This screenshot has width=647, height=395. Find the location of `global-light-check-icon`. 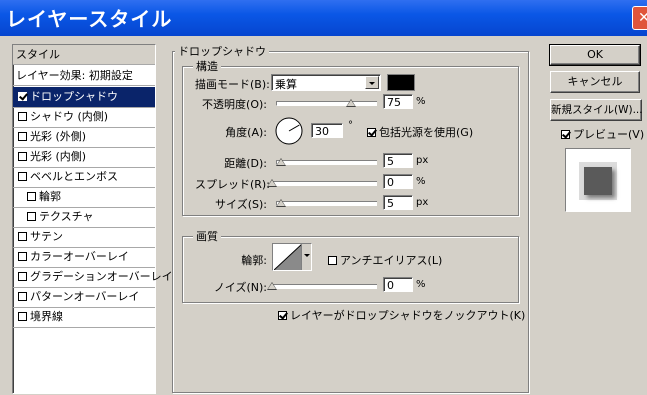

global-light-check-icon is located at coordinates (371, 132).